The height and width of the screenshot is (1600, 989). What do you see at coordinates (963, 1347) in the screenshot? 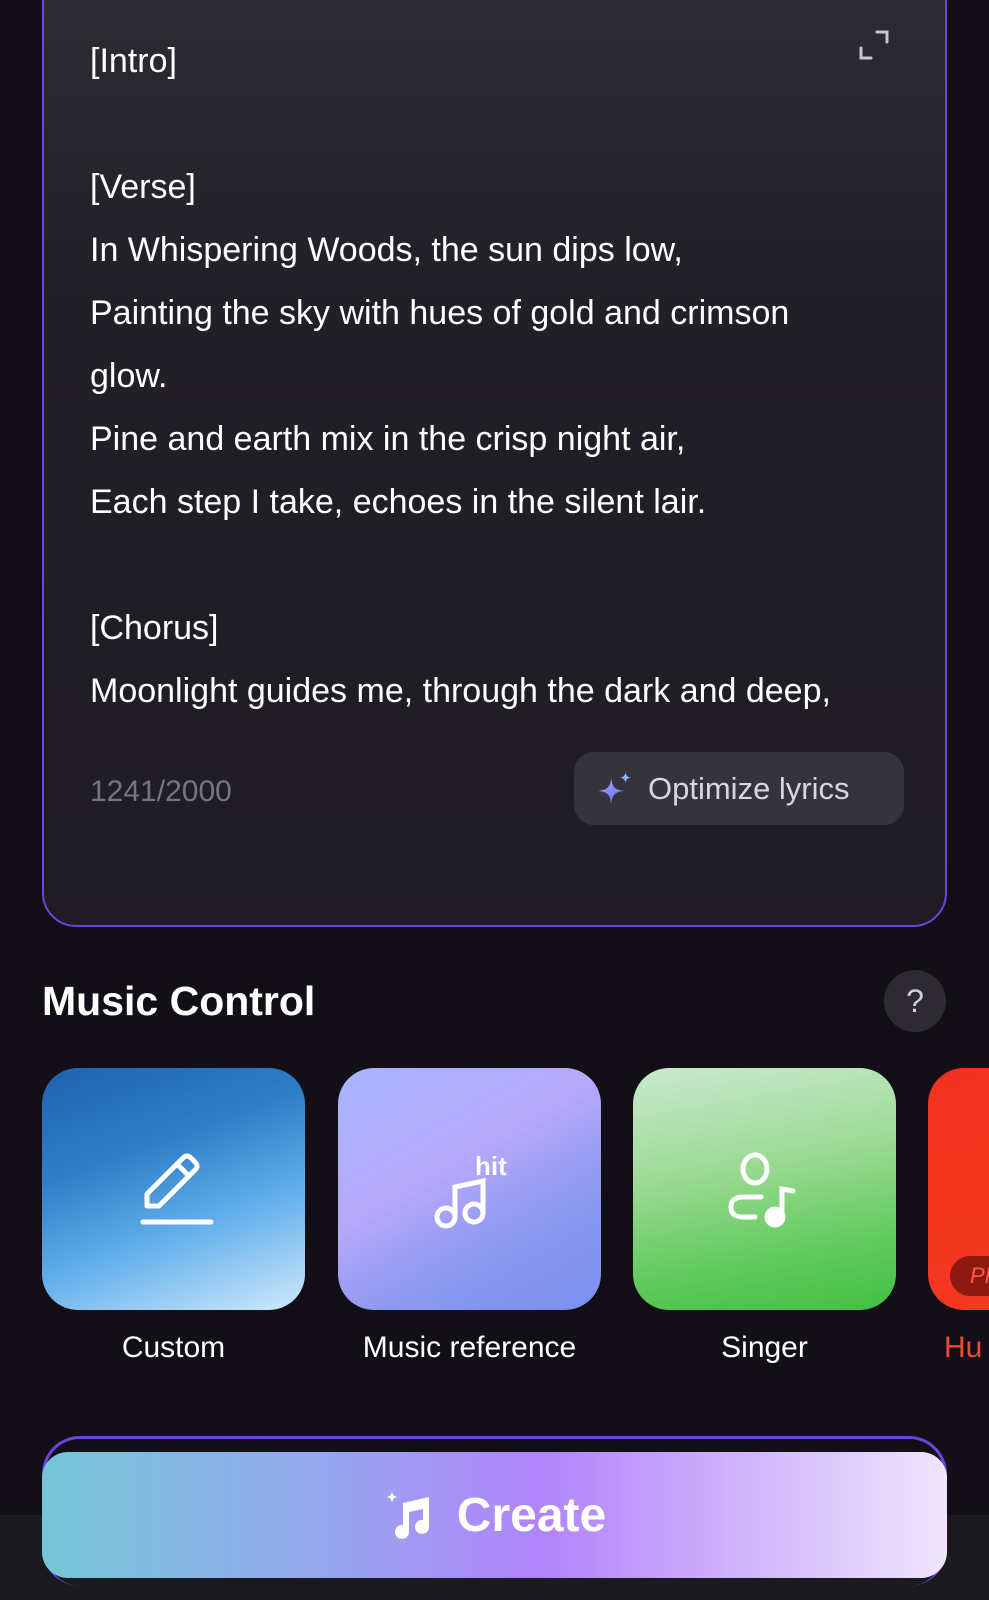
I see `hum-label: Hu` at bounding box center [963, 1347].